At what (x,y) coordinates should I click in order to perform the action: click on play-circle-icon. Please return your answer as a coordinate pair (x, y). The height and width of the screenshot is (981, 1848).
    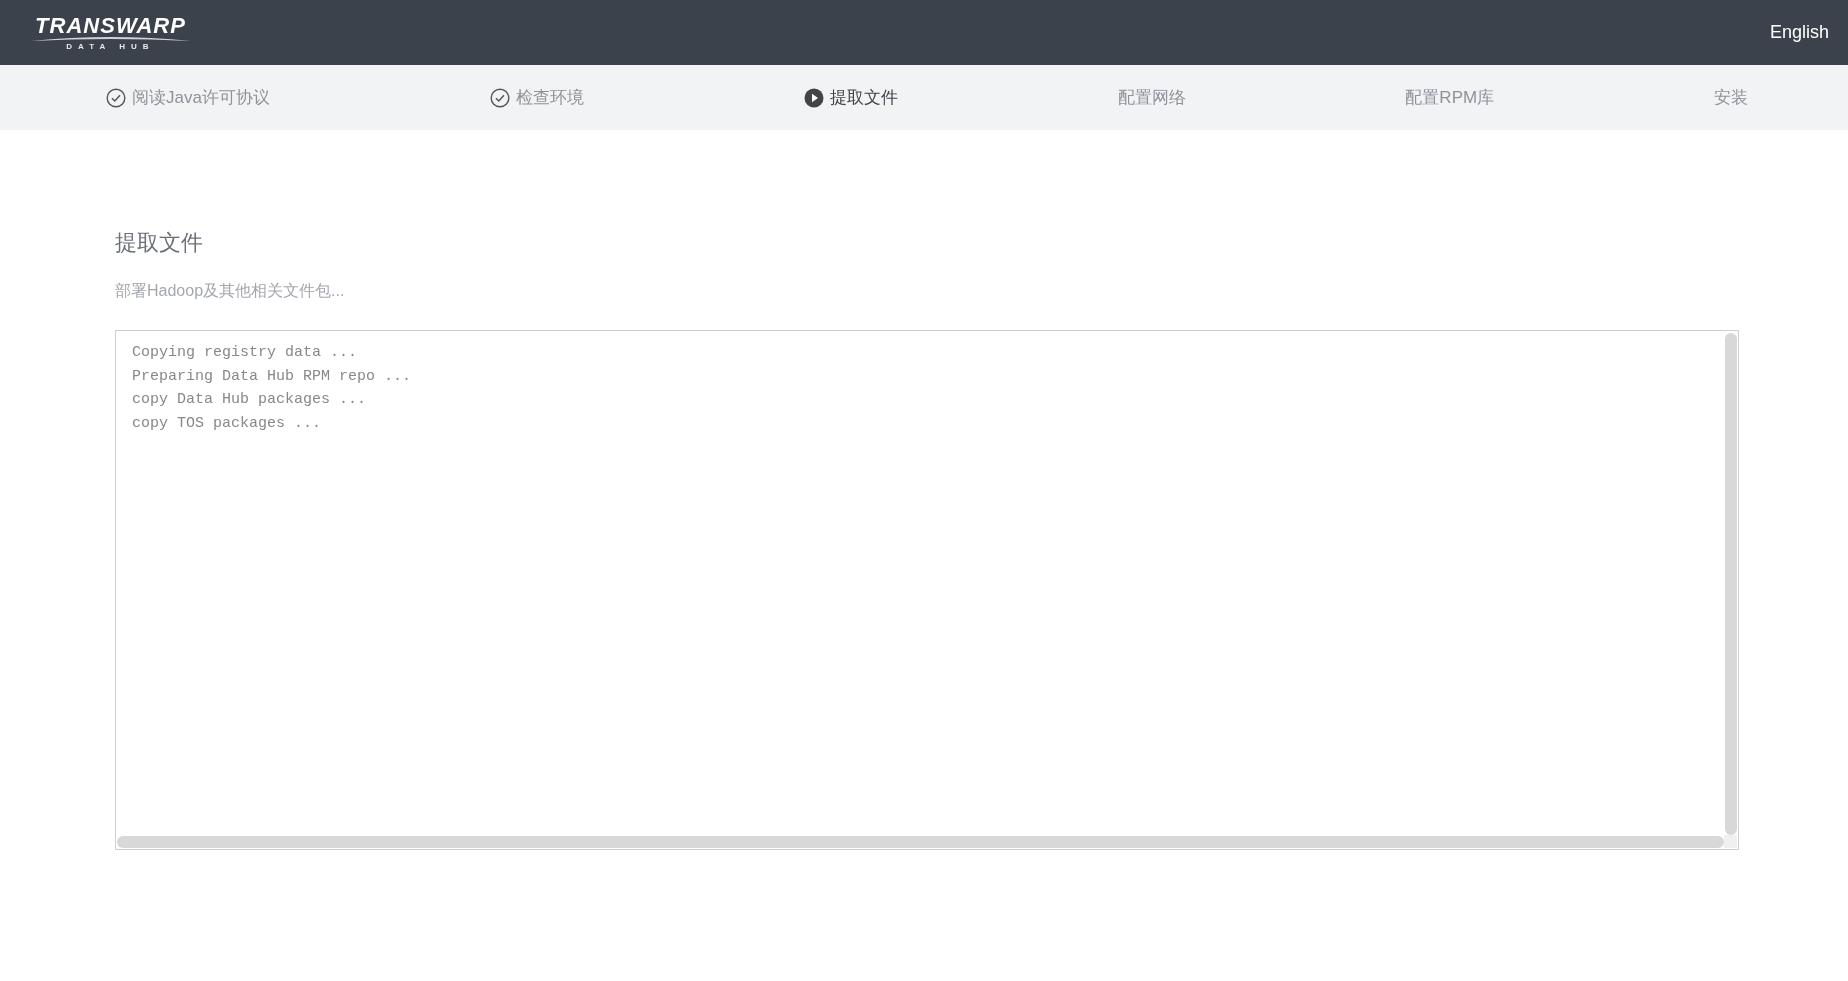
    Looking at the image, I should click on (813, 97).